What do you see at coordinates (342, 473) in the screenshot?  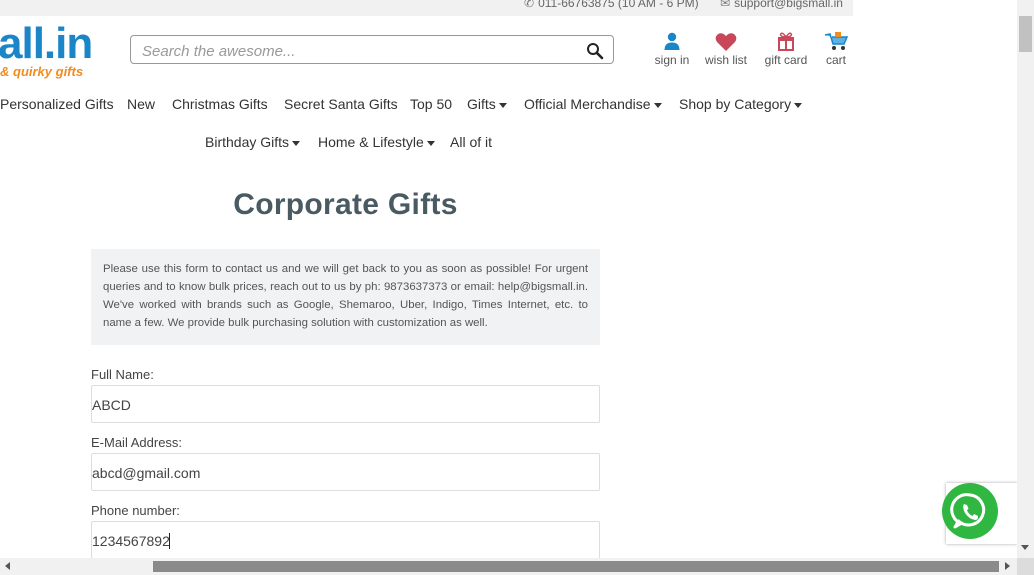 I see `email-input` at bounding box center [342, 473].